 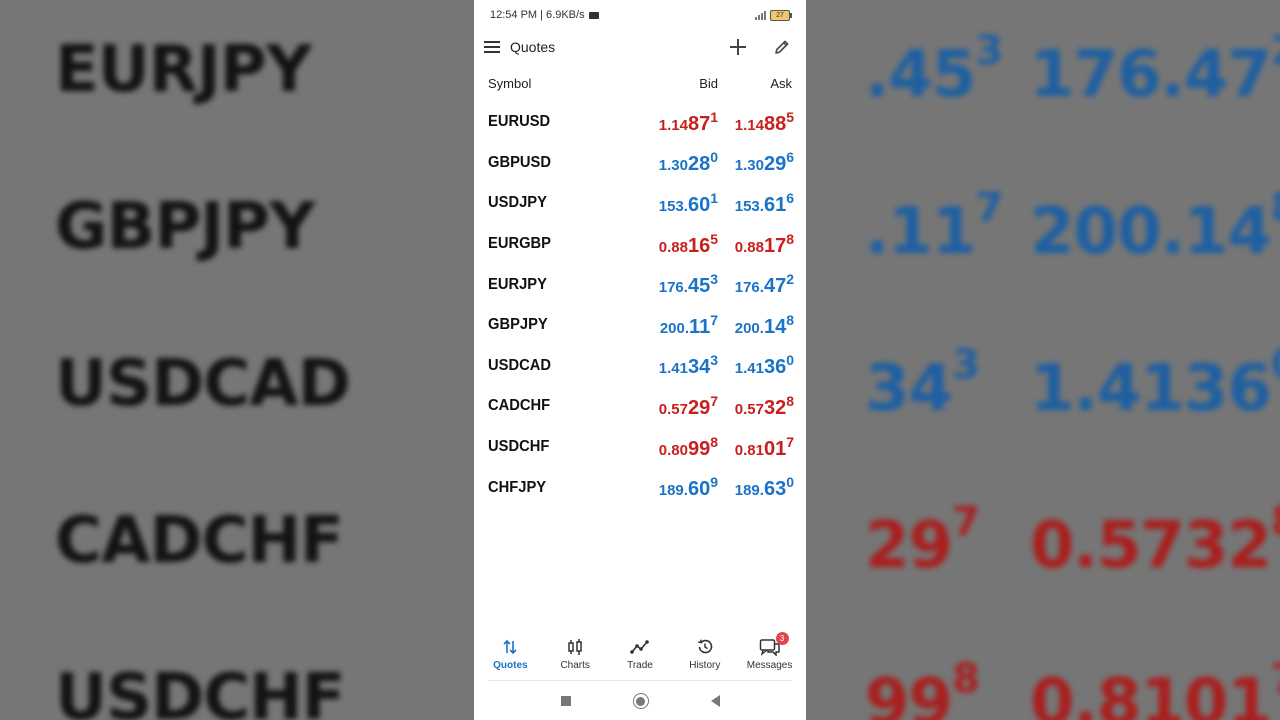 I want to click on price-part-b: 11, so click(x=700, y=326).